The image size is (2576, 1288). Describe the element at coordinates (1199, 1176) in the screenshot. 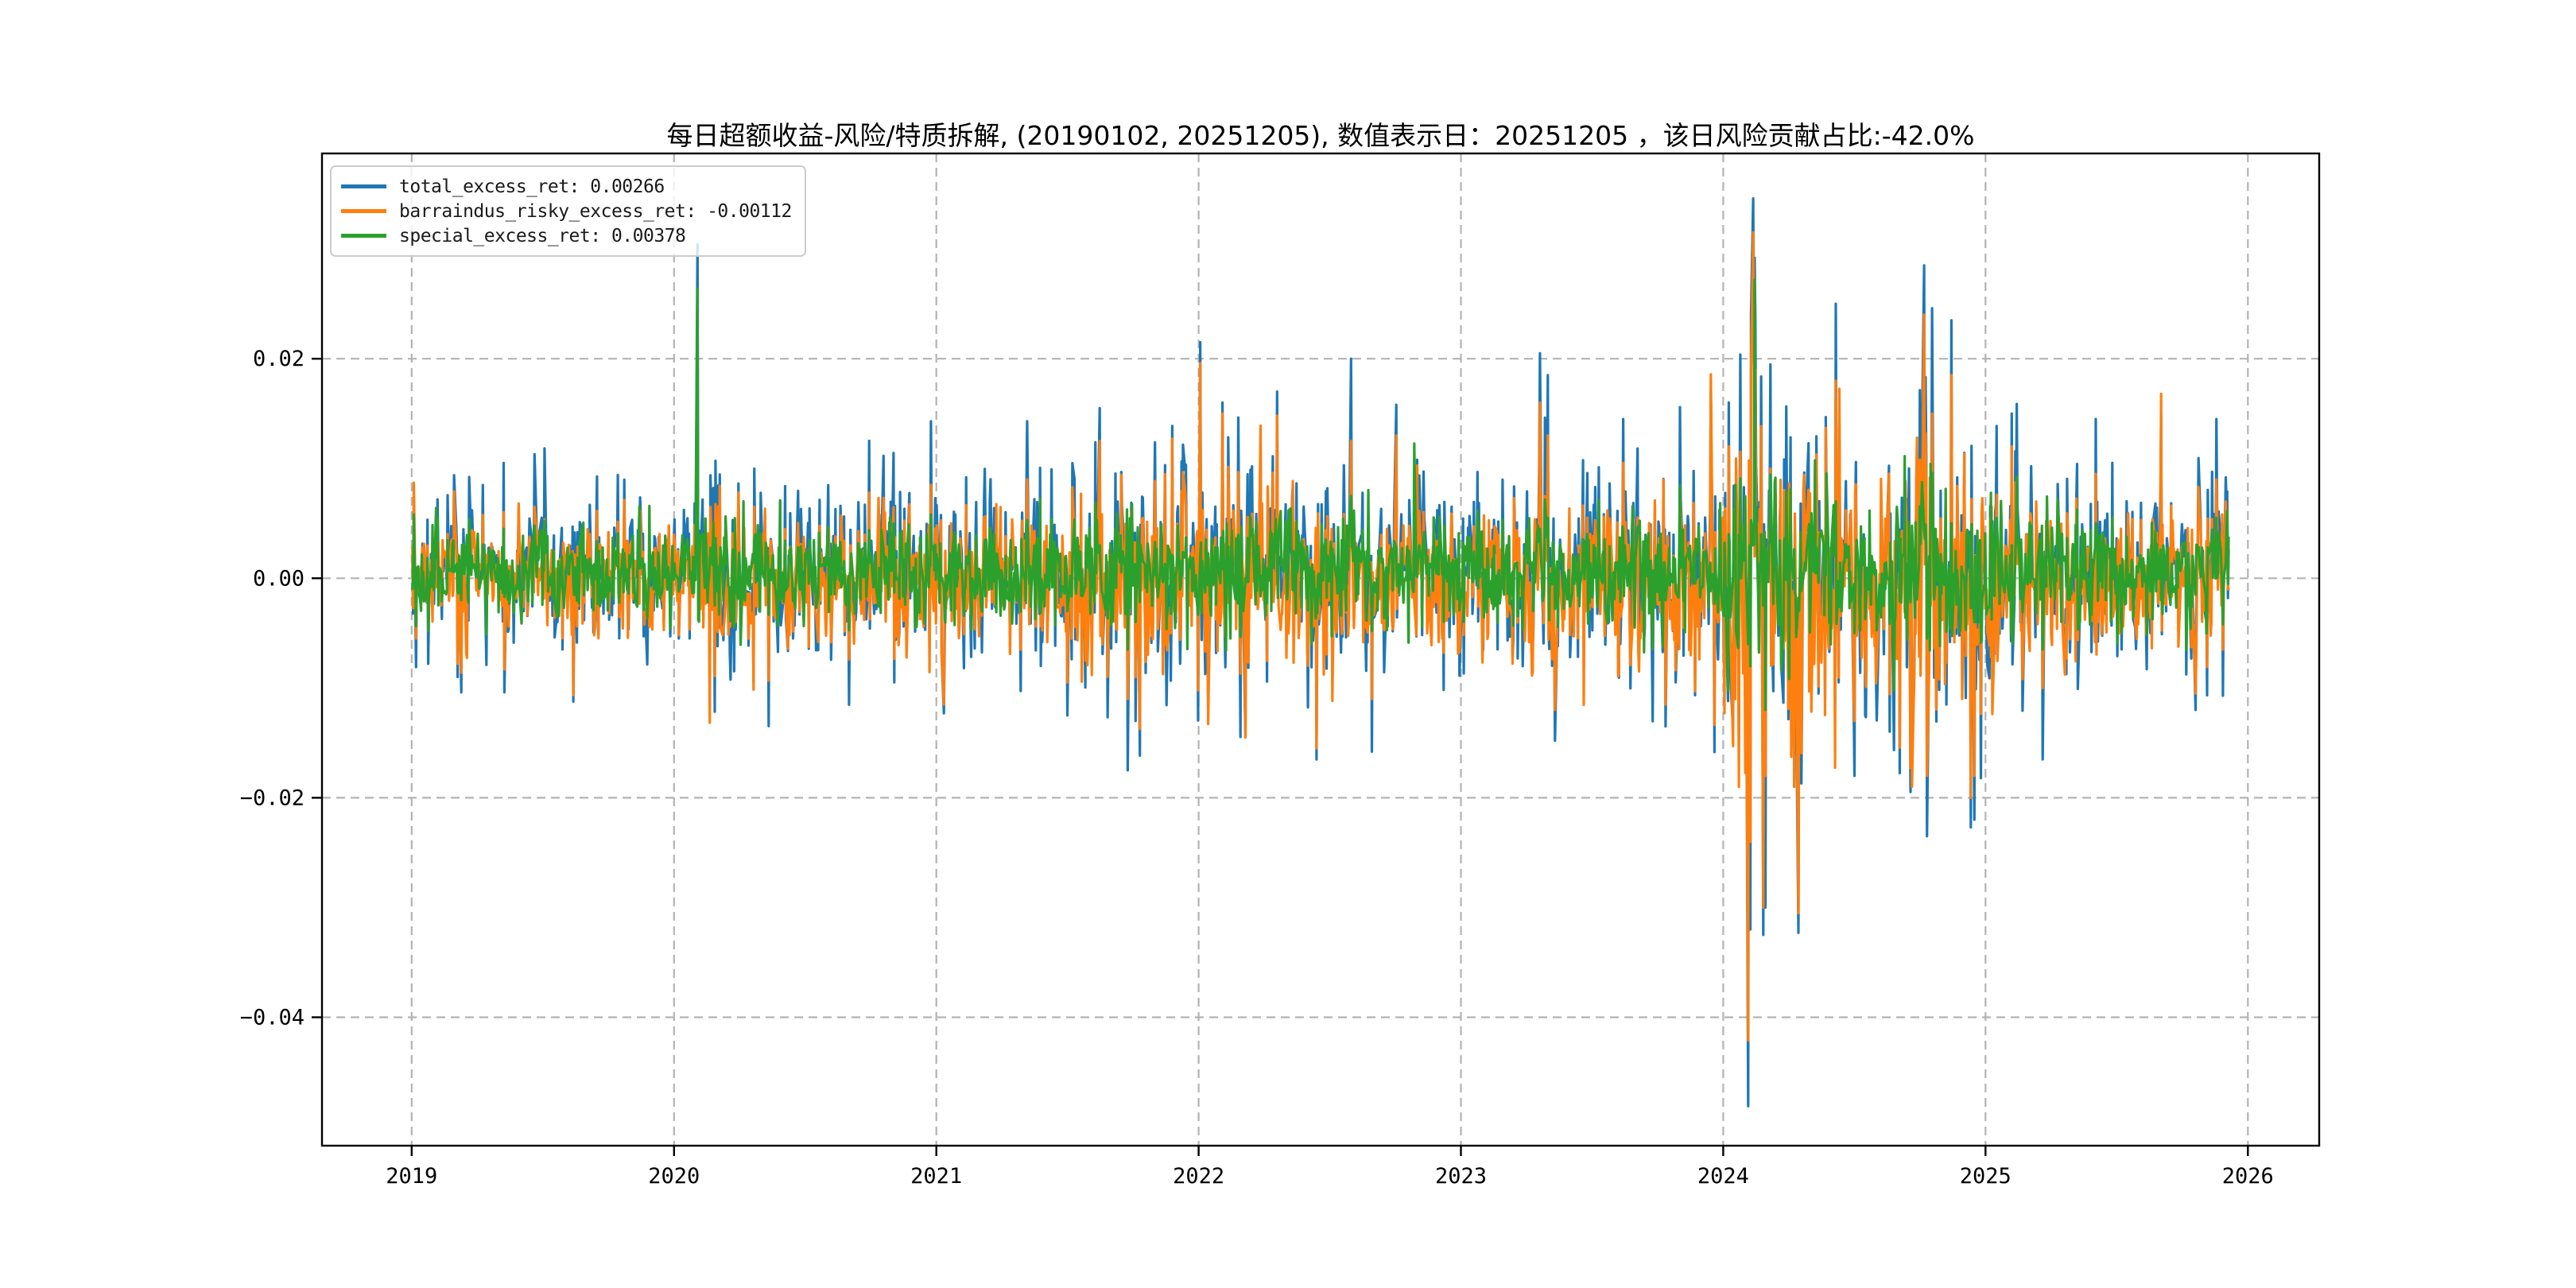

I see `x-tick-label: 2022` at that location.